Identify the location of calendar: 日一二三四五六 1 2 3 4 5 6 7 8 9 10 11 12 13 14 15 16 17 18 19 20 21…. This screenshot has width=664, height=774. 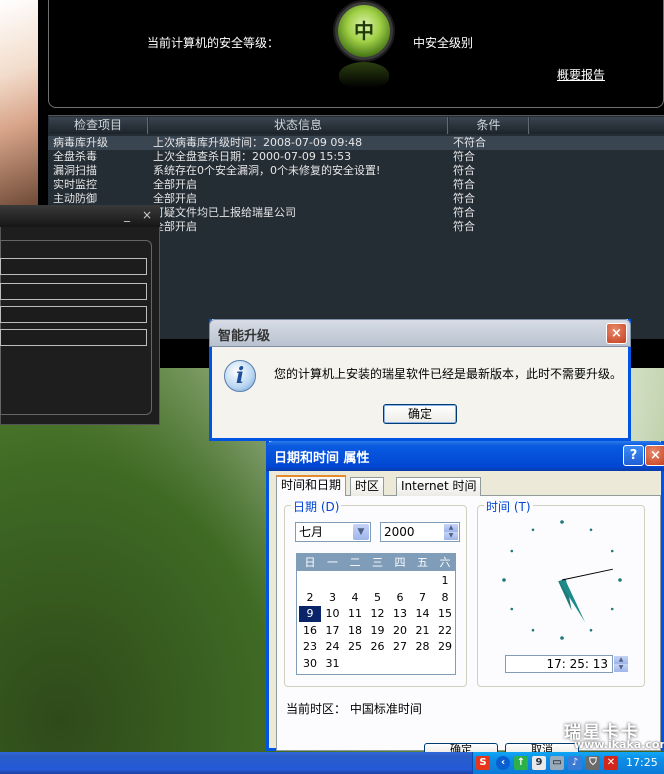
(376, 614).